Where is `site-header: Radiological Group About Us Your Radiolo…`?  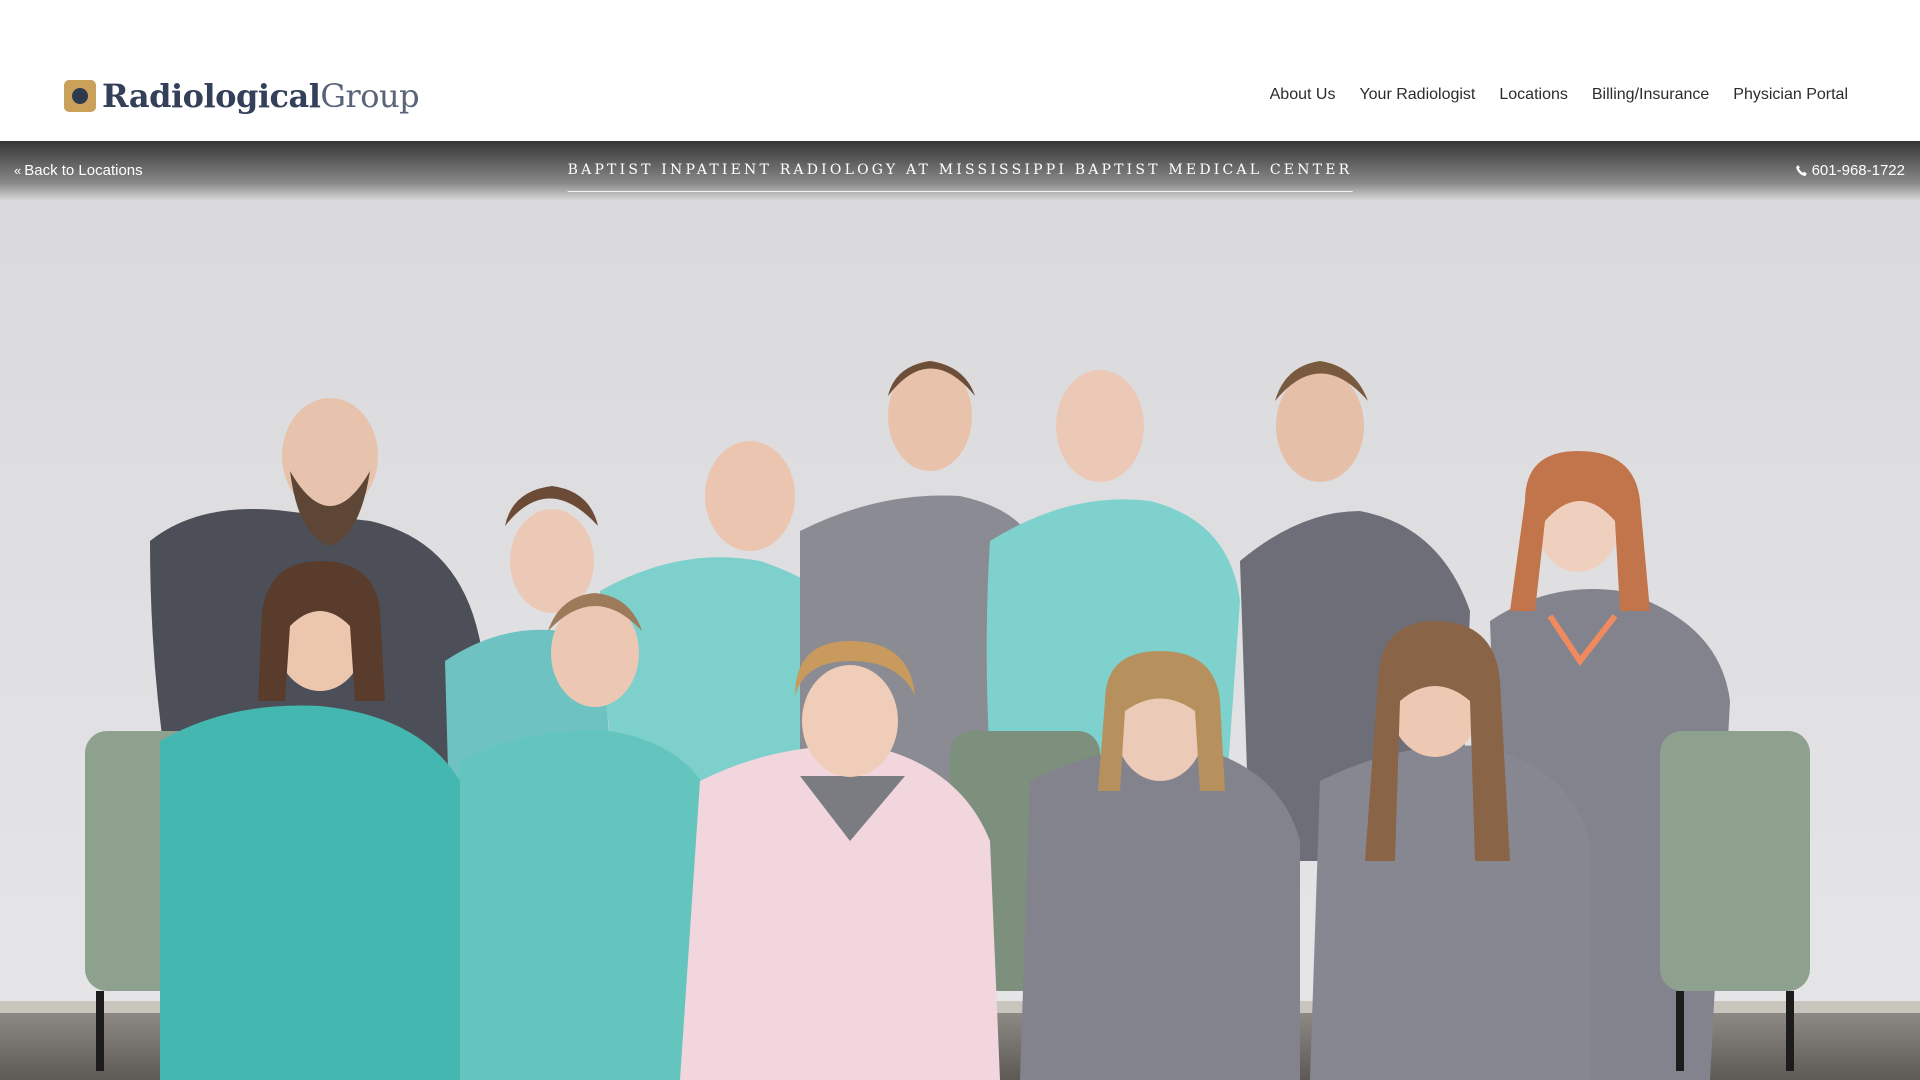
site-header: Radiological Group About Us Your Radiolo… is located at coordinates (960, 70).